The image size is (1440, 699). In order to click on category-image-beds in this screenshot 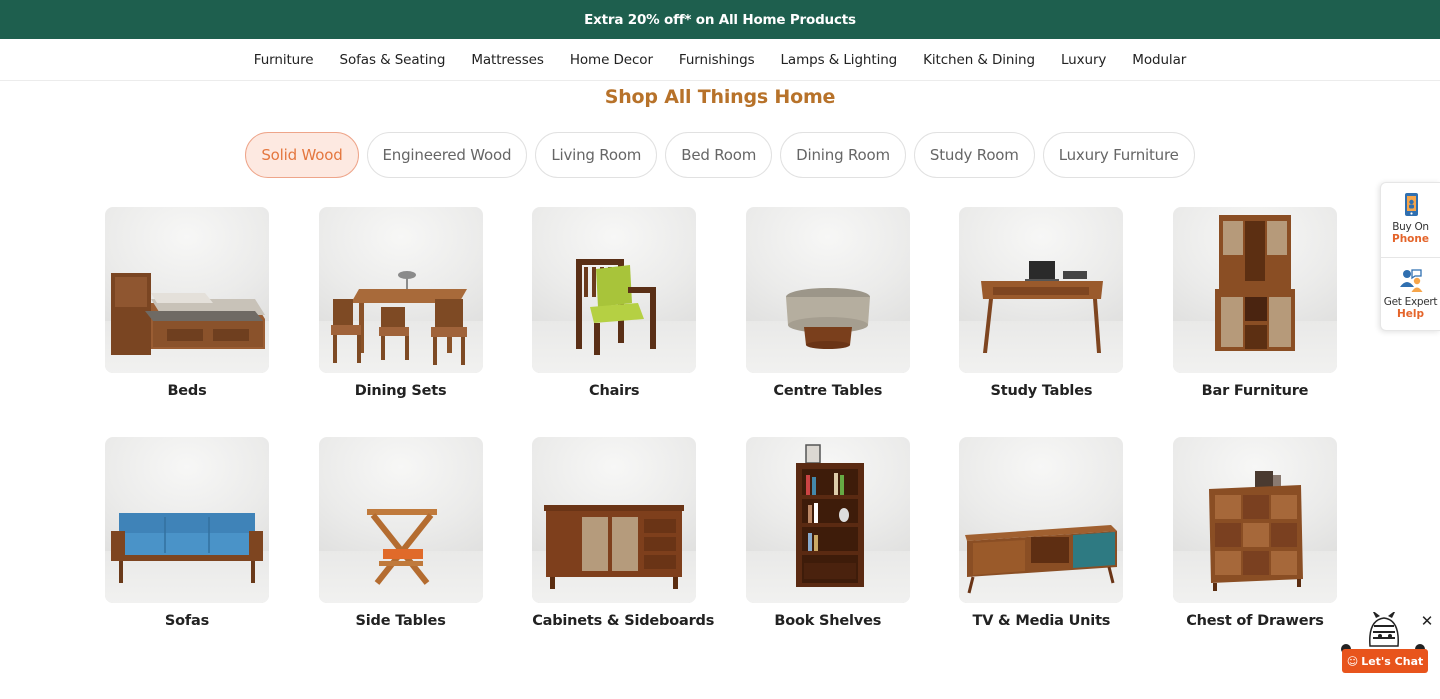, I will do `click(187, 290)`.